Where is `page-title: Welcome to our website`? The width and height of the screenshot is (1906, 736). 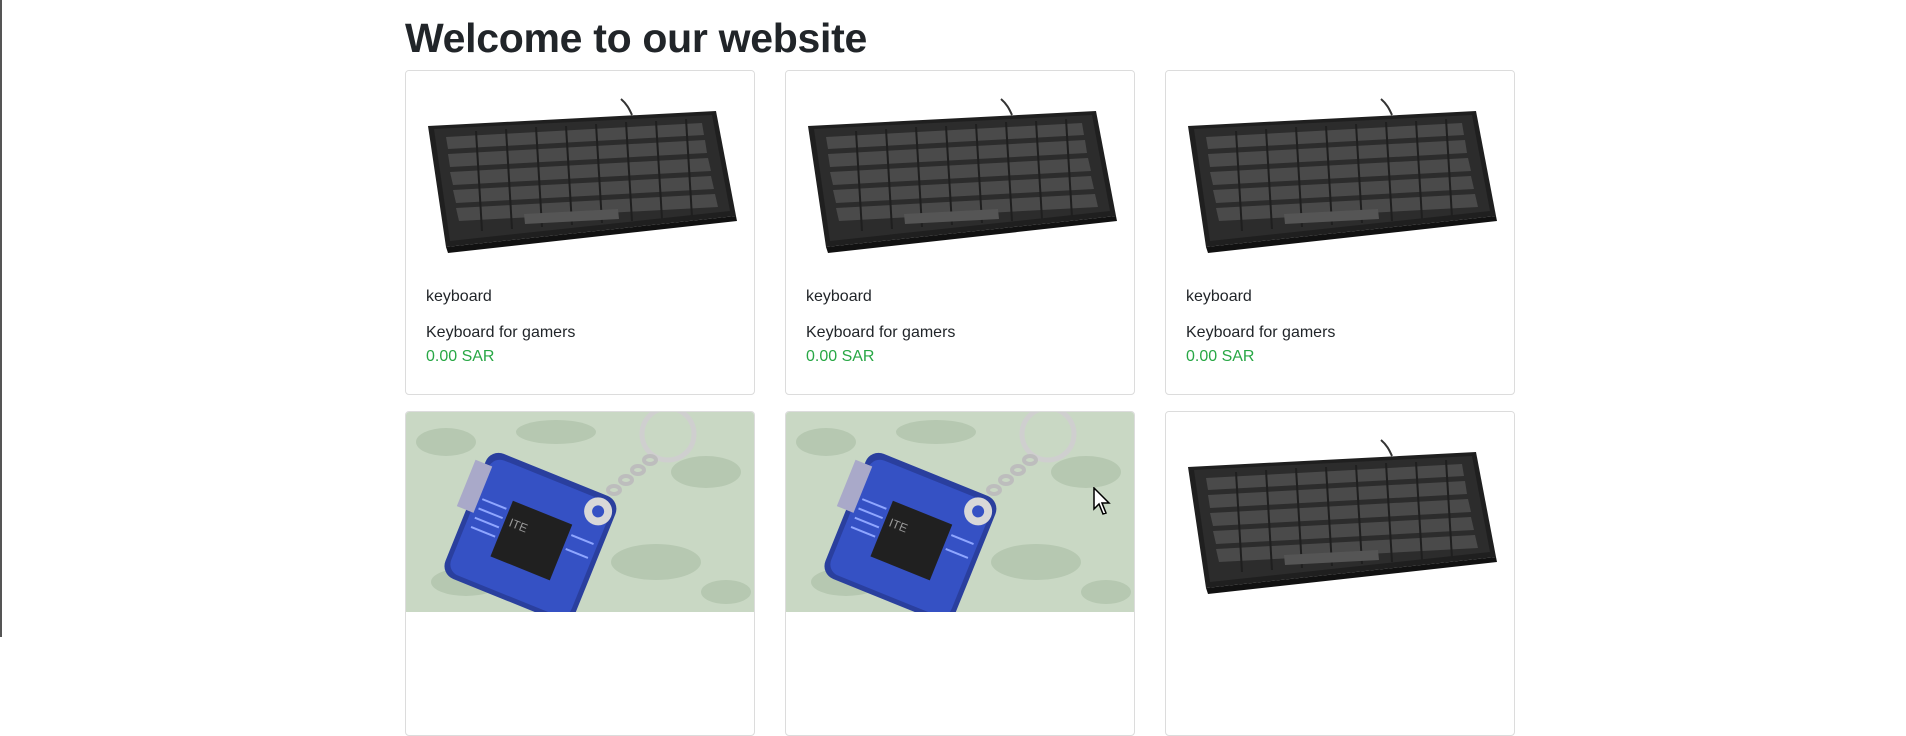
page-title: Welcome to our website is located at coordinates (636, 38).